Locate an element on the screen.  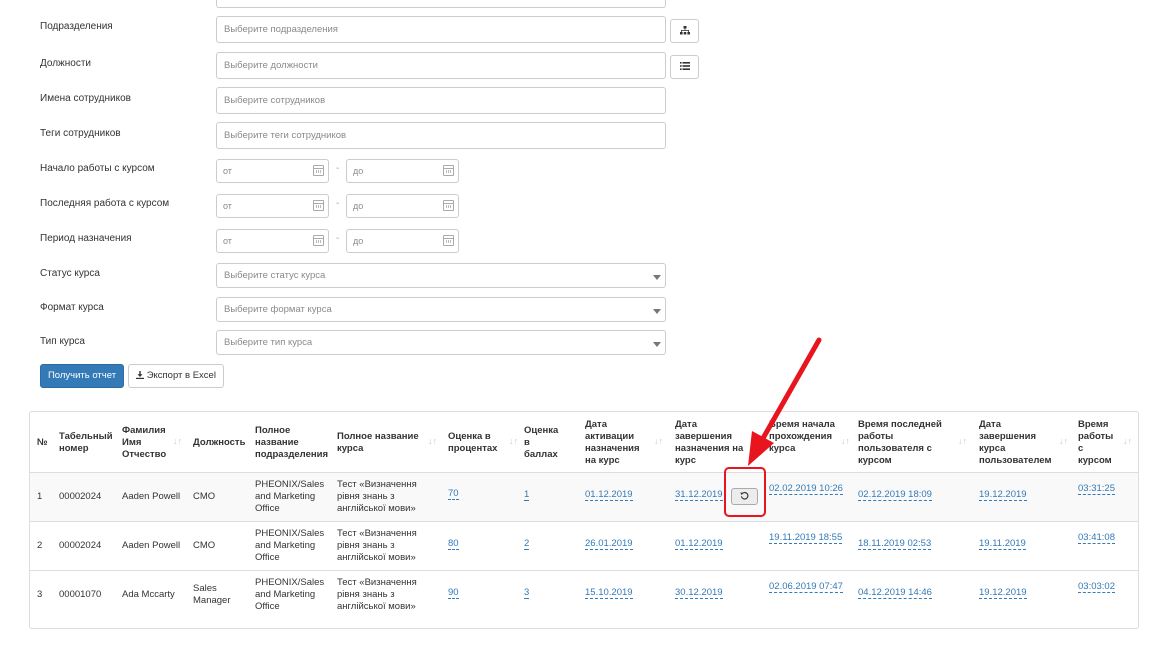
row-divider is located at coordinates (584, 570).